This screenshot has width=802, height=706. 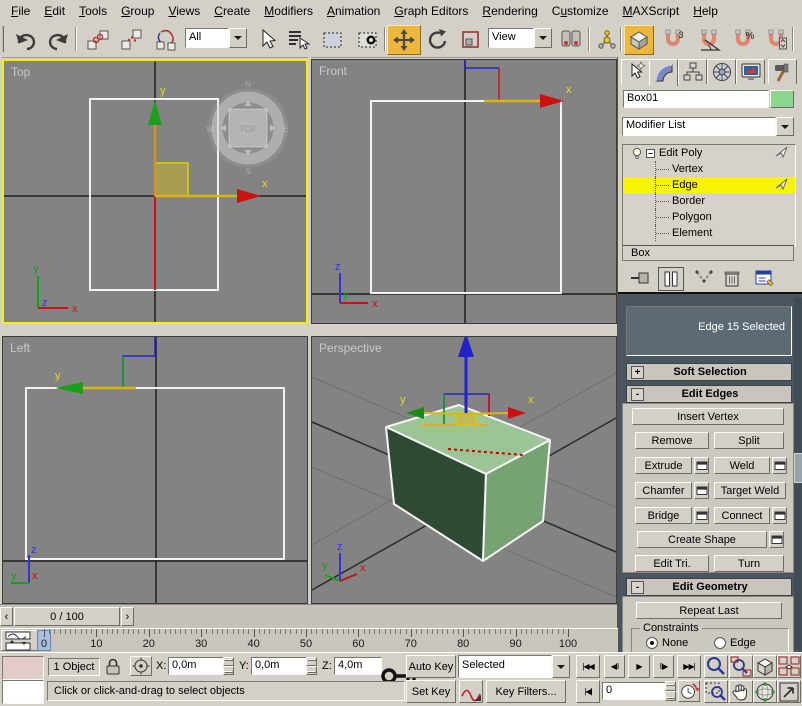 I want to click on viewport-label: Front, so click(x=333, y=71).